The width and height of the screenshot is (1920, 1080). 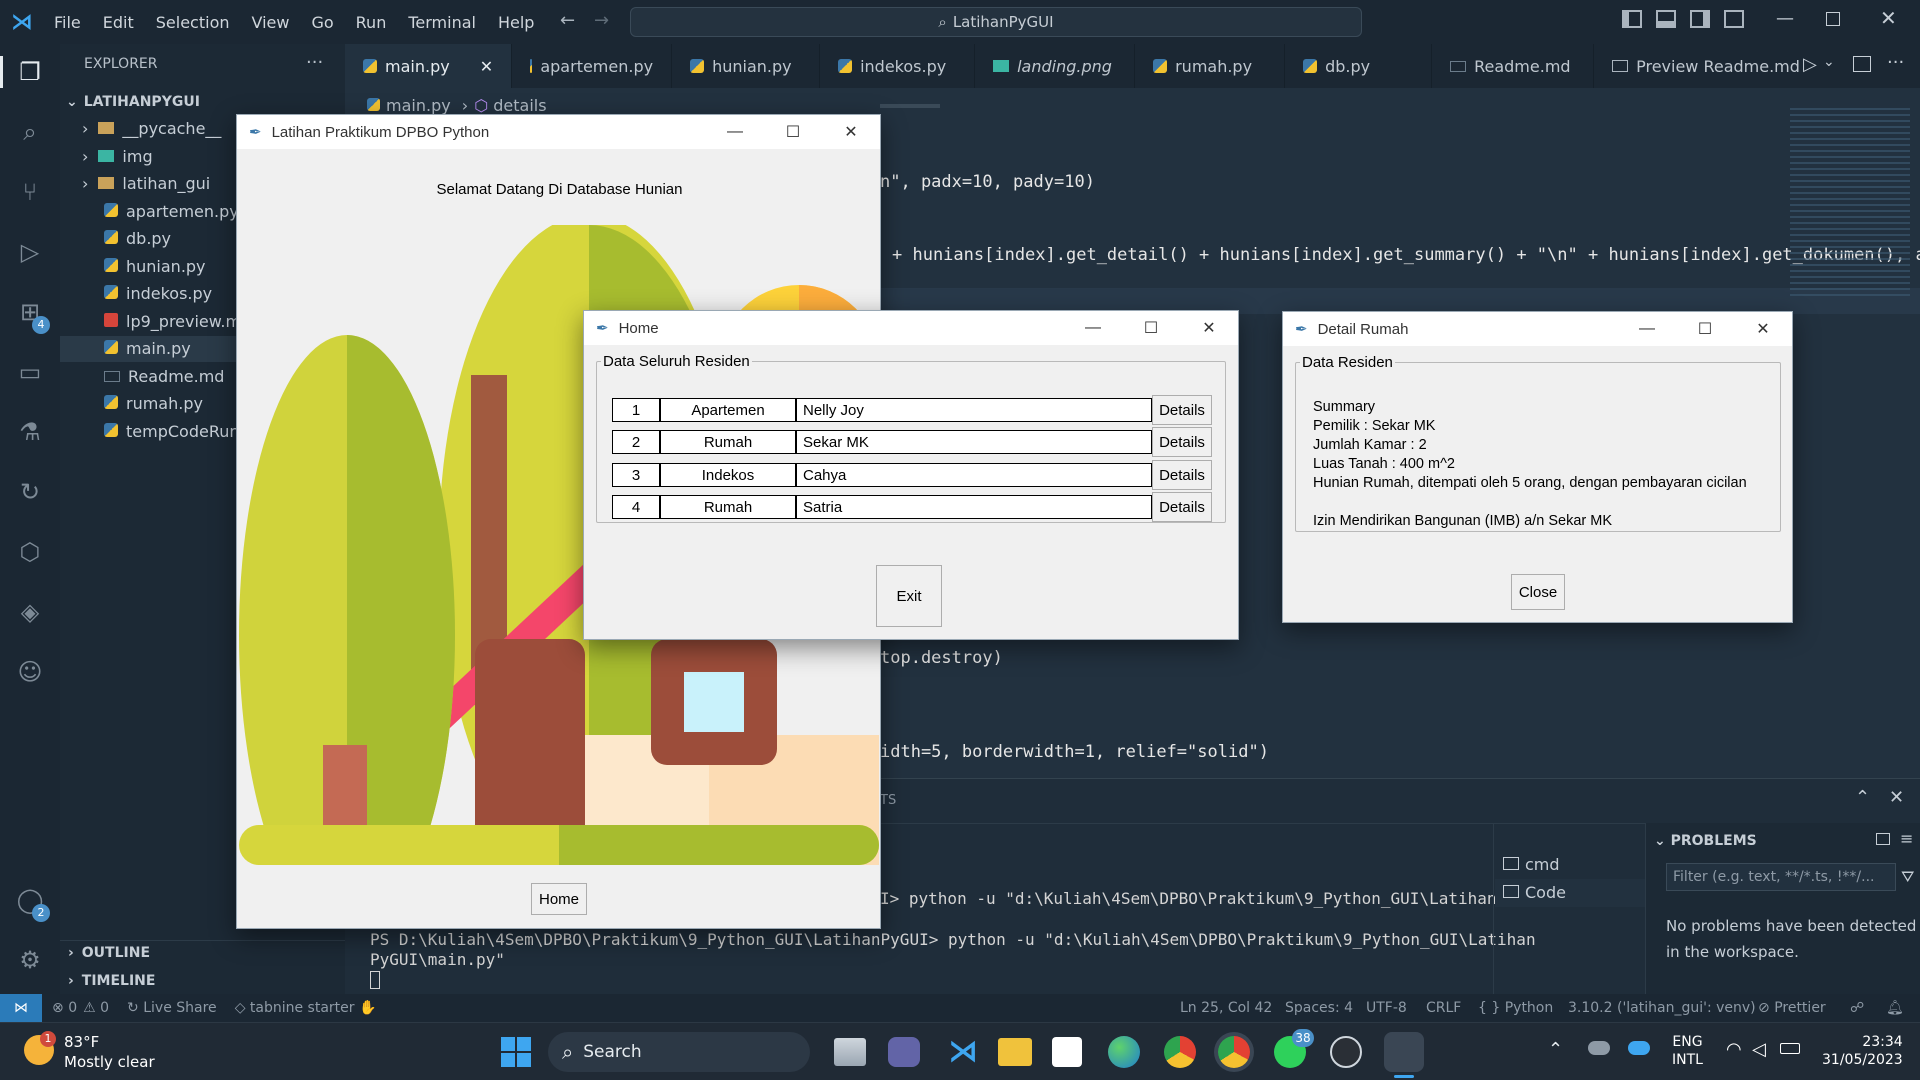 What do you see at coordinates (1386, 1008) in the screenshot?
I see `encoding: UTF-8` at bounding box center [1386, 1008].